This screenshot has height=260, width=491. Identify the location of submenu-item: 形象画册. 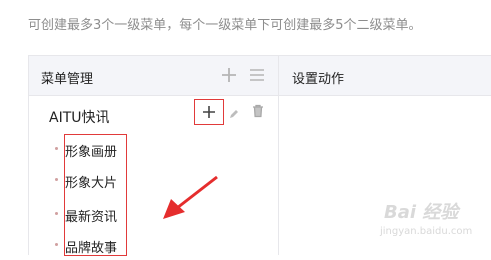
(105, 151).